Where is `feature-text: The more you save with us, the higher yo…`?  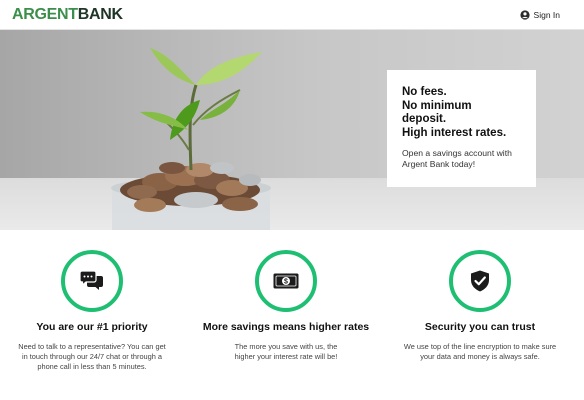 feature-text: The more you save with us, the higher yo… is located at coordinates (286, 351).